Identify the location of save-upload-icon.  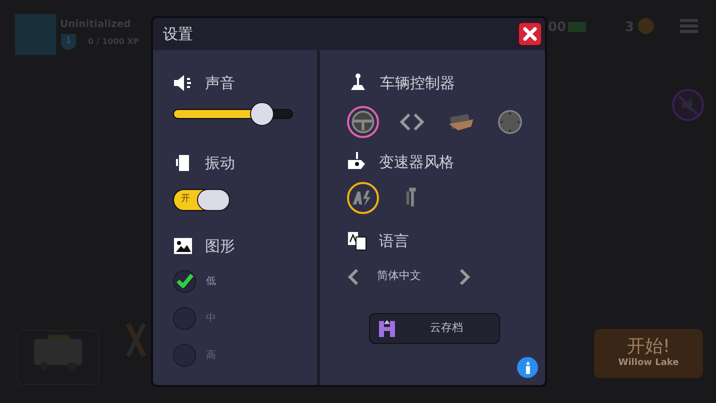
(387, 328).